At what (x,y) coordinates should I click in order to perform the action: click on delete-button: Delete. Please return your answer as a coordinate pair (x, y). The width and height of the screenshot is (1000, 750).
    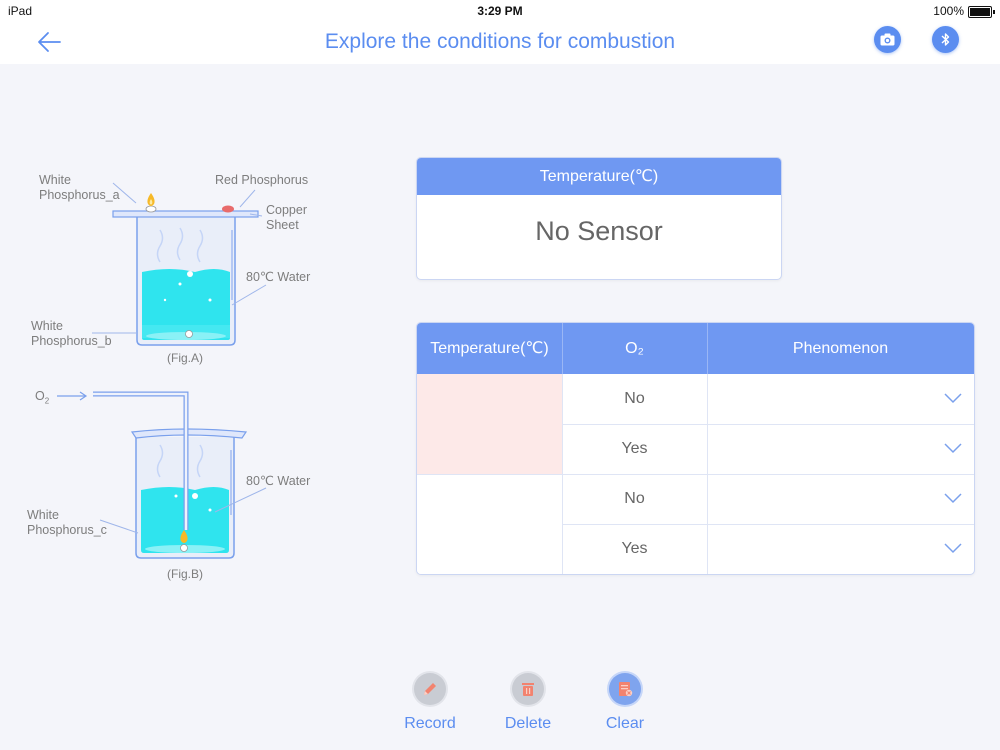
    Looking at the image, I should click on (528, 703).